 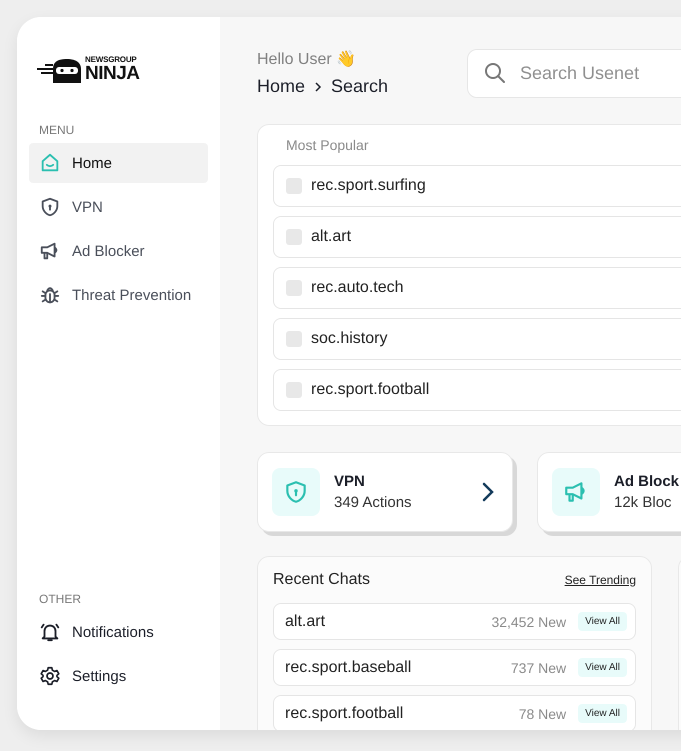 I want to click on shield-icon, so click(x=50, y=207).